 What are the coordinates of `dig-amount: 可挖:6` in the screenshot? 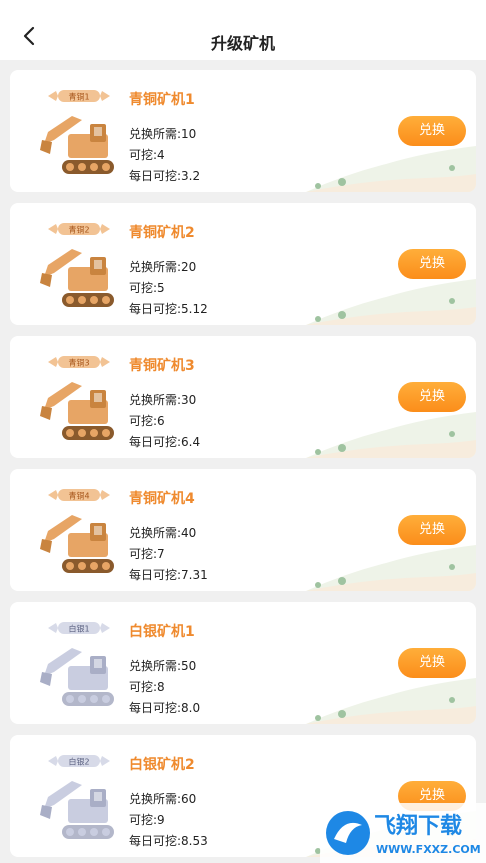 It's located at (147, 421).